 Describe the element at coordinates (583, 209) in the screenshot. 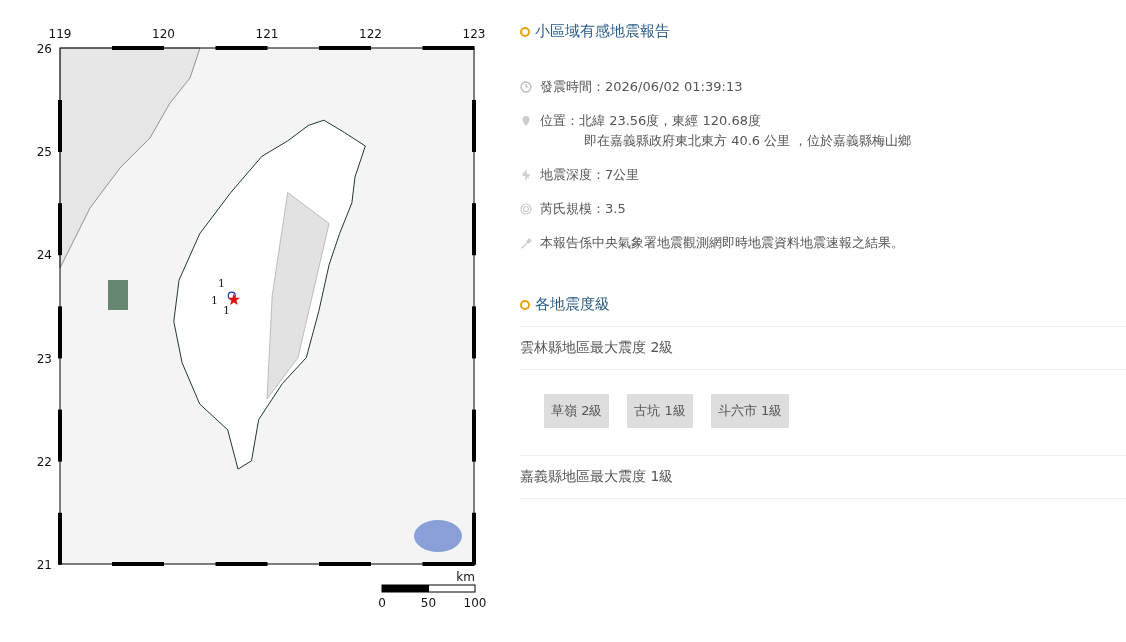

I see `report-text: 芮氏規模：3.5` at that location.